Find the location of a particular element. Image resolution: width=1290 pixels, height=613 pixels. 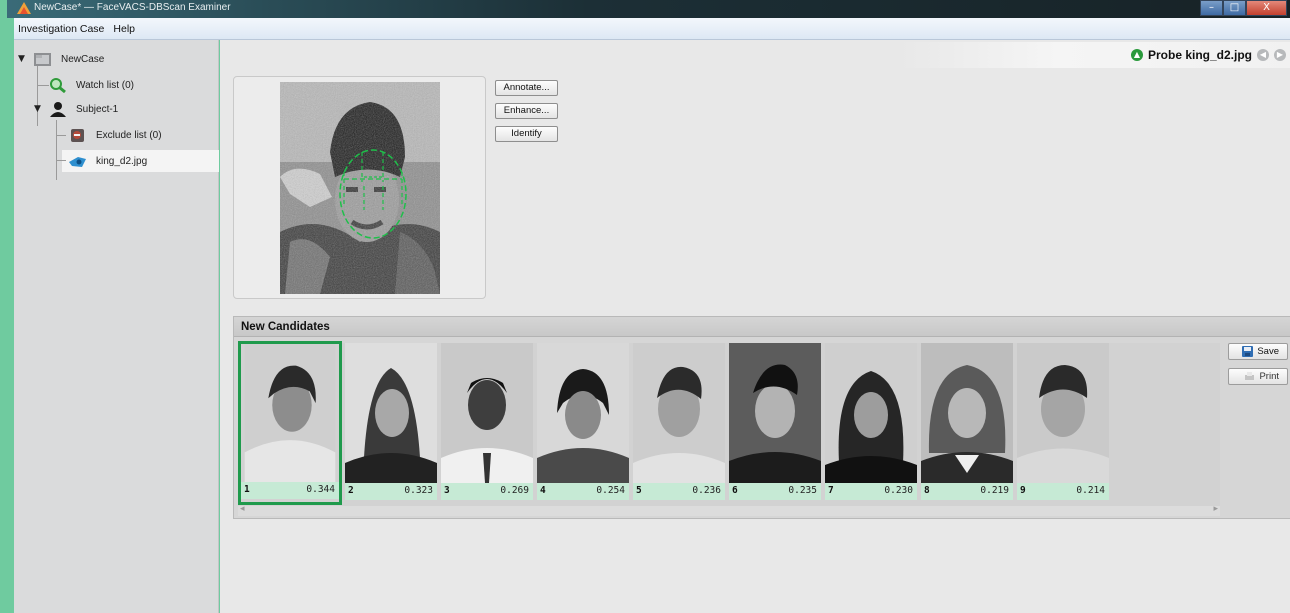

candidate-2: 2 0.323 is located at coordinates (391, 423).